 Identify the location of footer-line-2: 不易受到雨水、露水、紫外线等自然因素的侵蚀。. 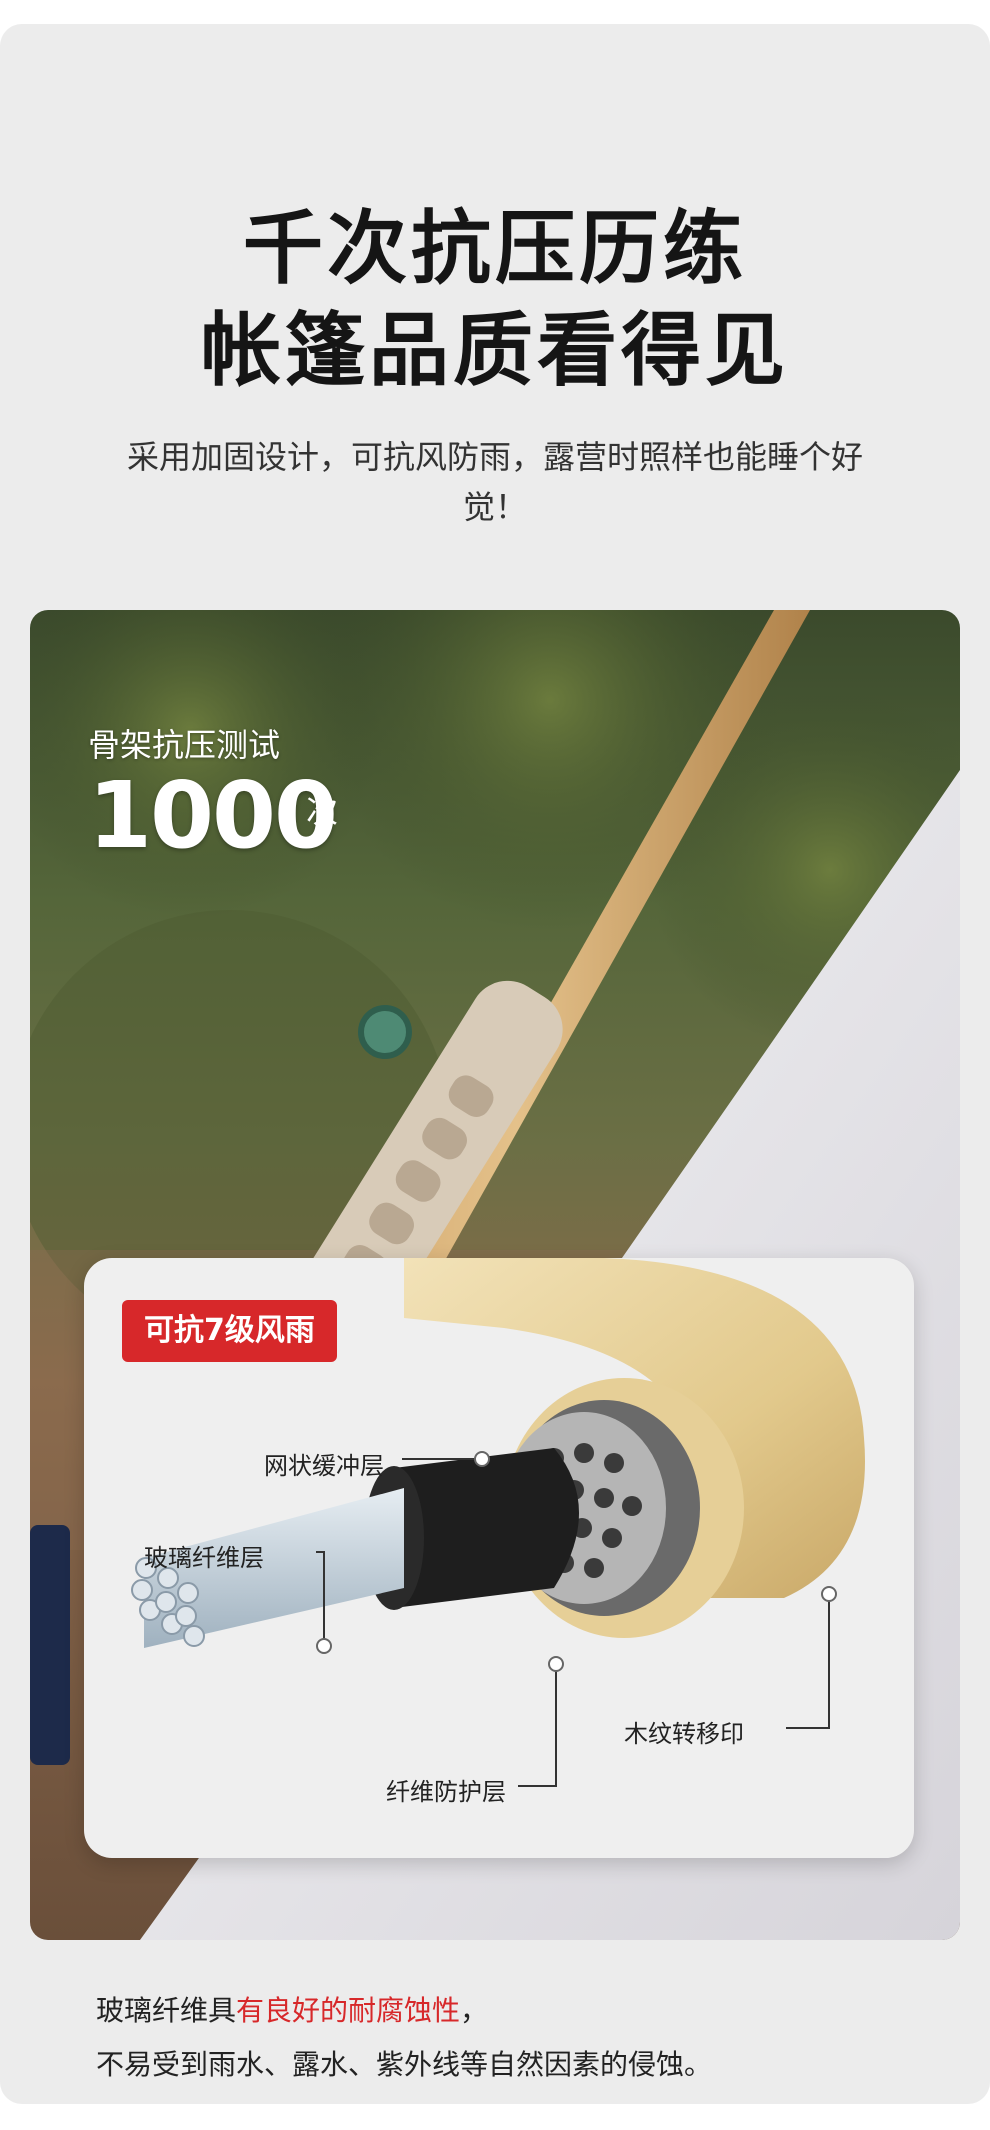
(404, 2064).